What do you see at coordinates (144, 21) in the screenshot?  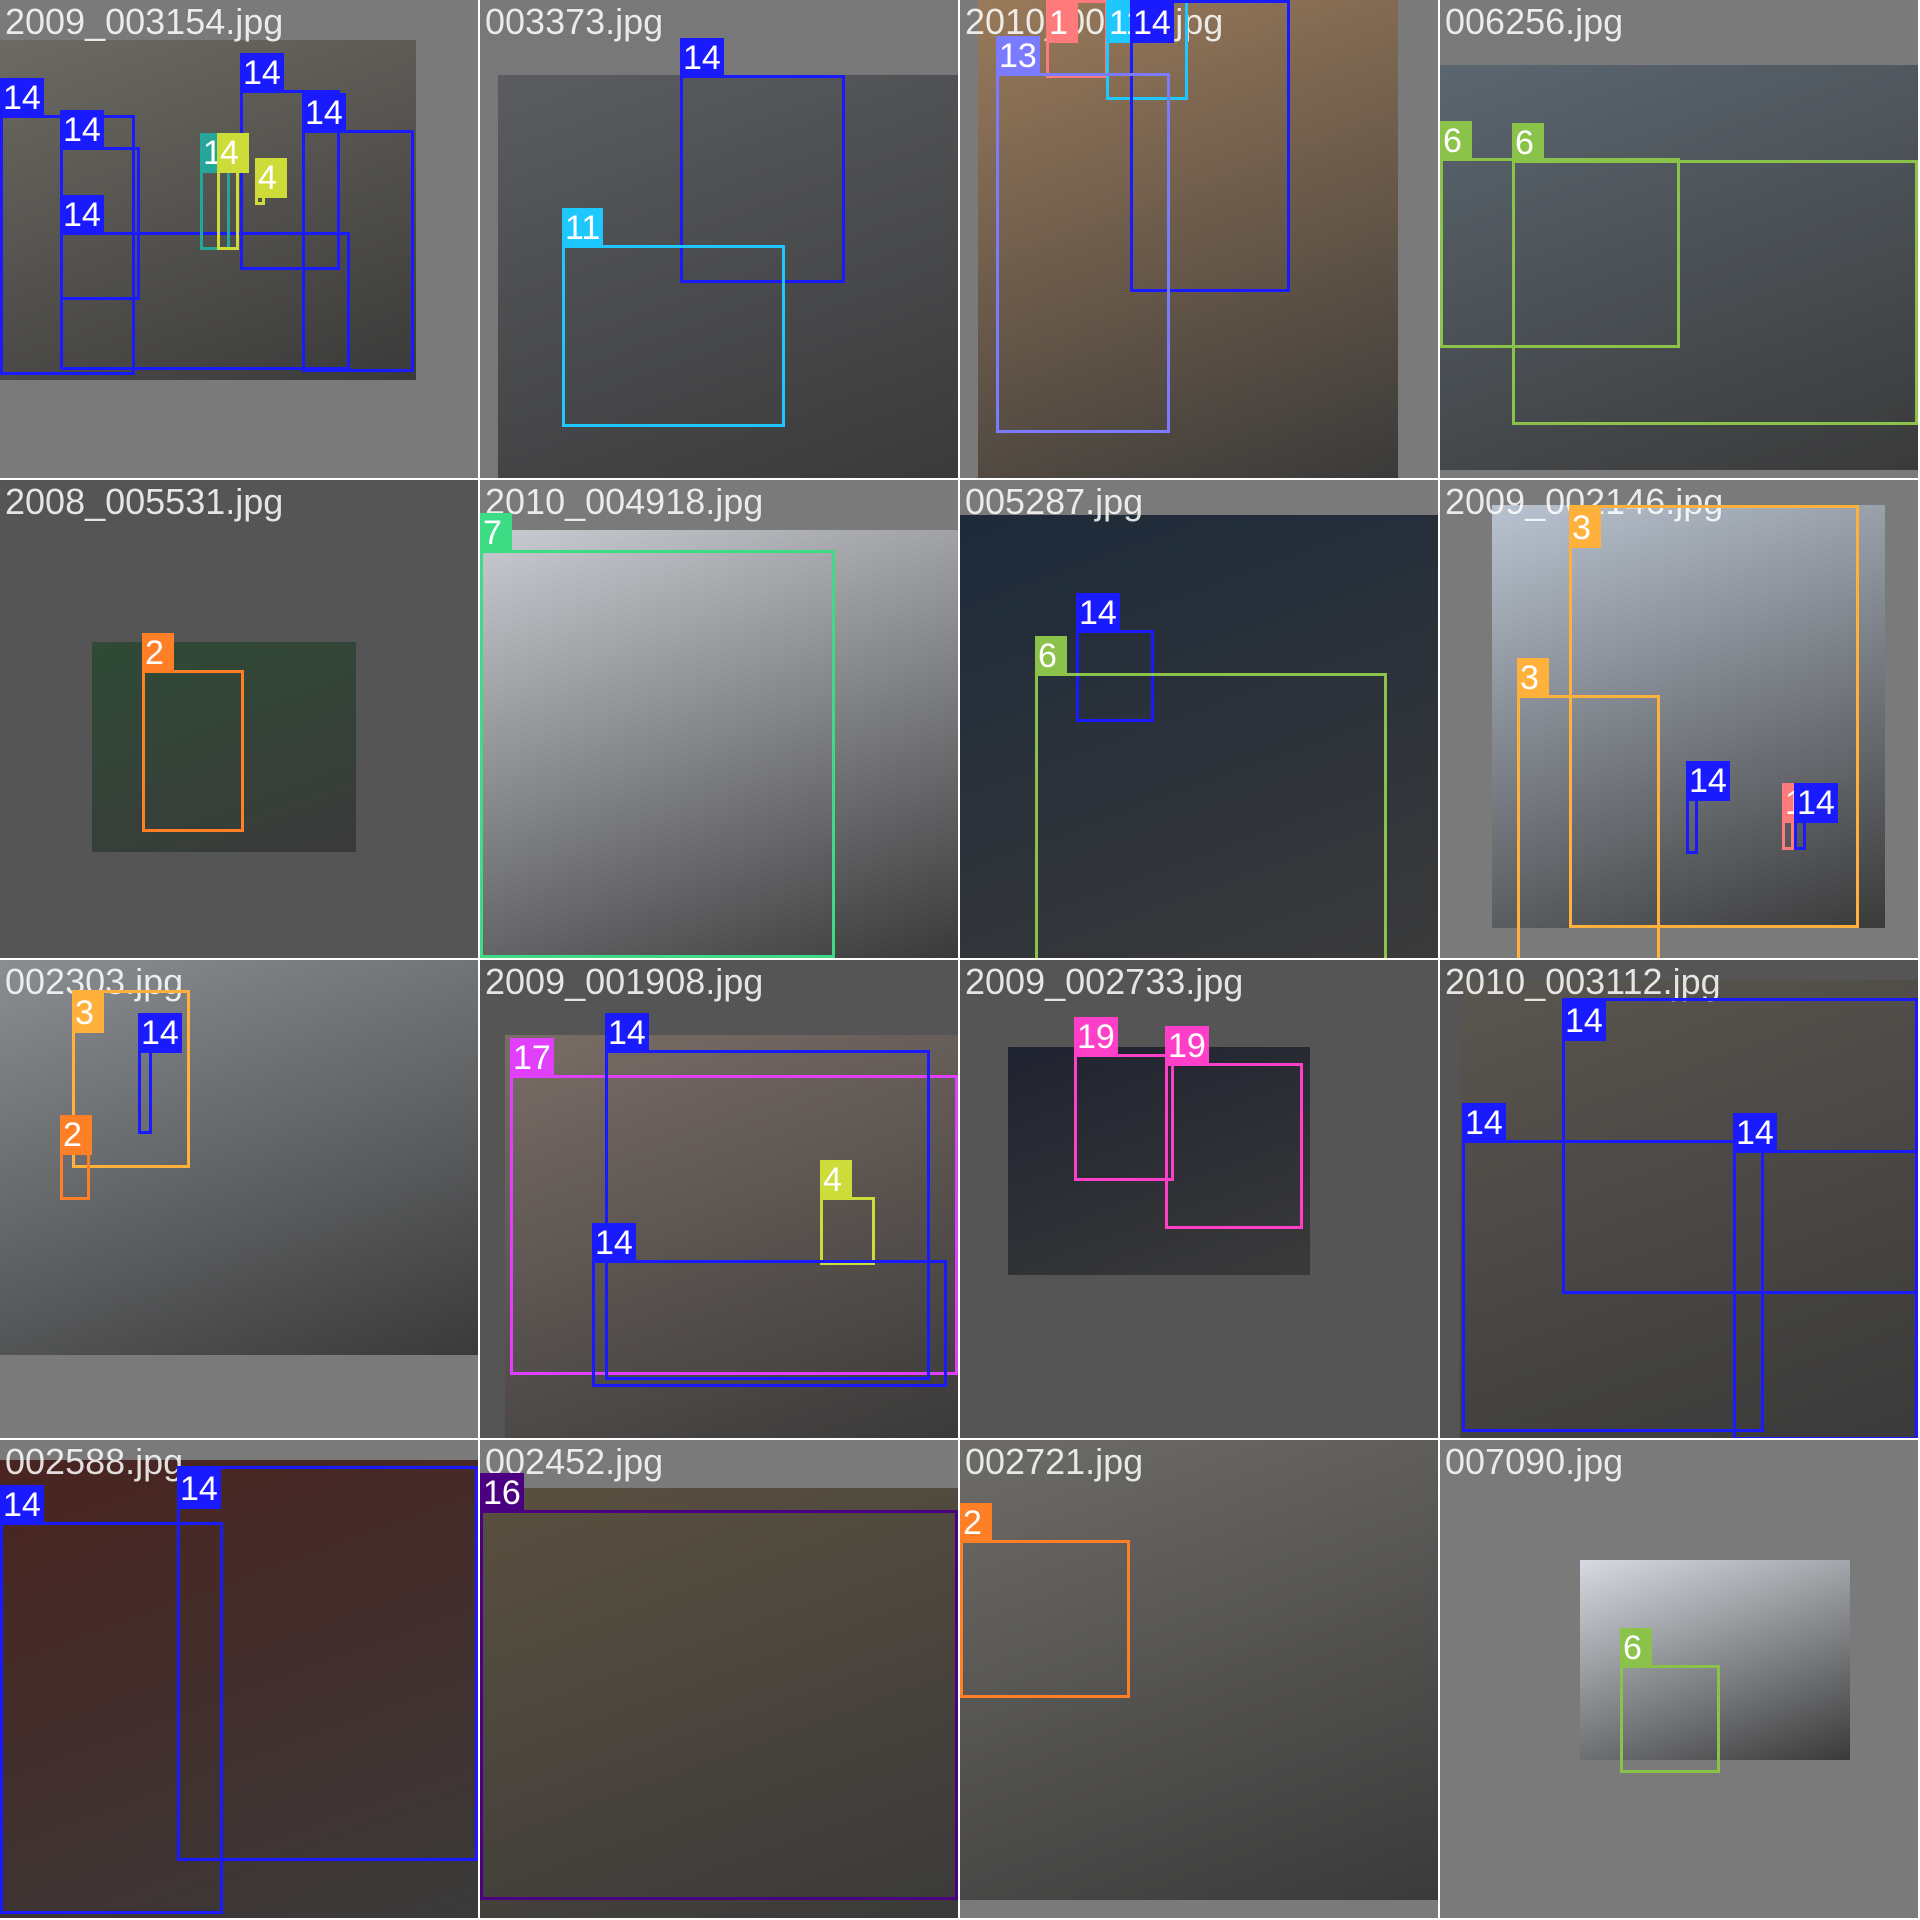 I see `image-filename: 2009_003154.jpg` at bounding box center [144, 21].